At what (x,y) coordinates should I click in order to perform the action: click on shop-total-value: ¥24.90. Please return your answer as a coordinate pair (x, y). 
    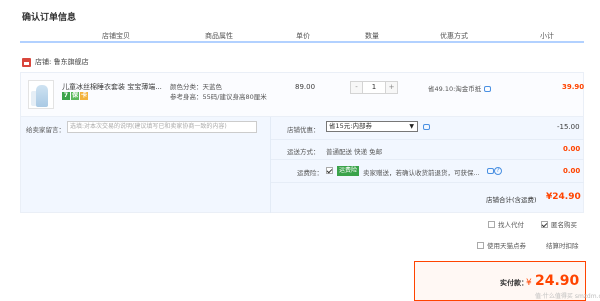
    Looking at the image, I should click on (563, 197).